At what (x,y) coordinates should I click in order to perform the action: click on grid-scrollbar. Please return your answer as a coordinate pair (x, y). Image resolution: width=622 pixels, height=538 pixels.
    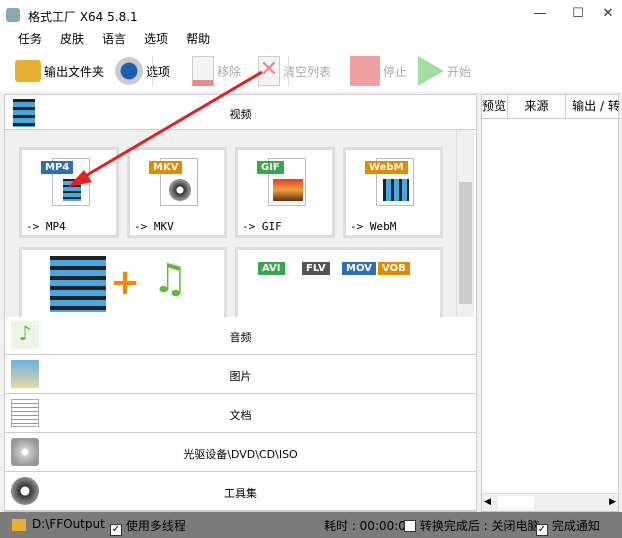
    Looking at the image, I should click on (465, 223).